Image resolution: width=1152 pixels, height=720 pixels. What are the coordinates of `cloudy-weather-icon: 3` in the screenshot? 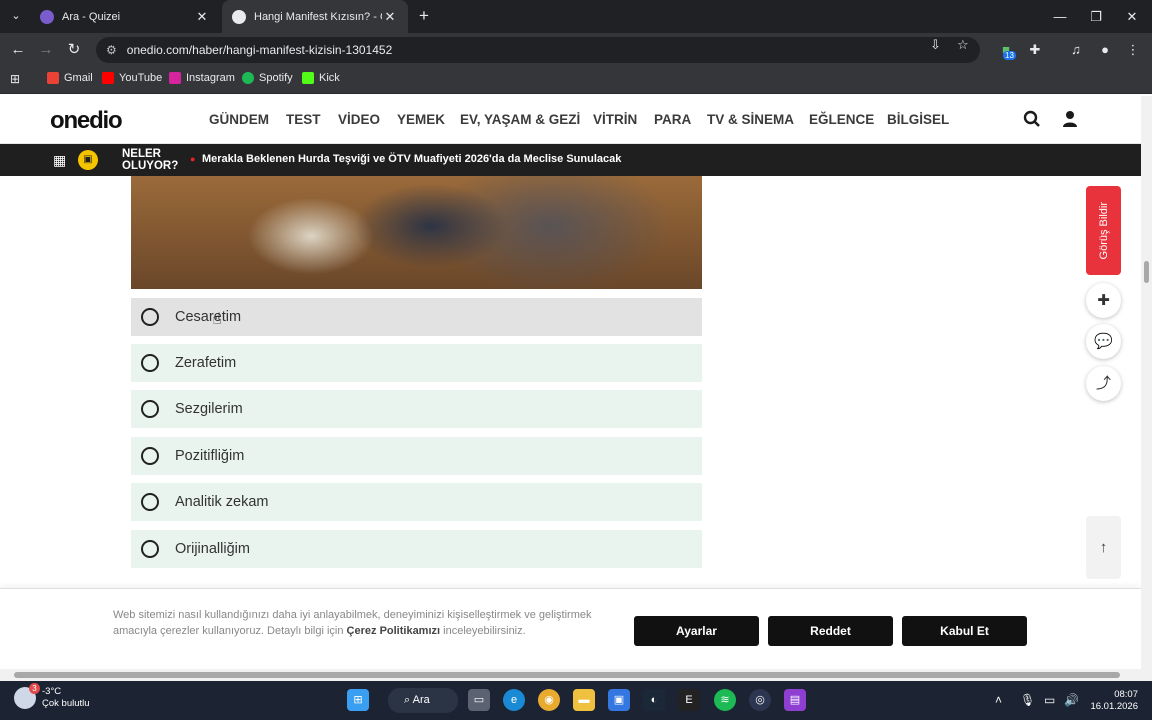 It's located at (27, 696).